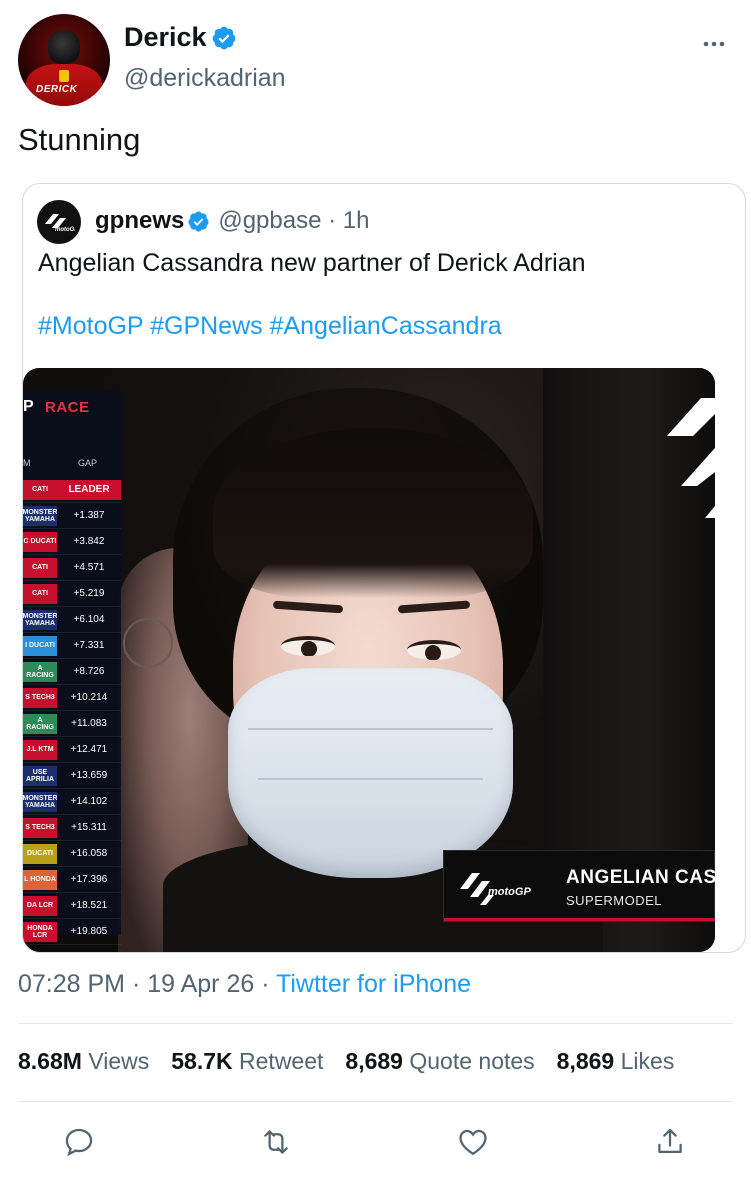 This screenshot has height=1199, width=751. Describe the element at coordinates (83, 1061) in the screenshot. I see `stat-views: 8.68M Views` at that location.